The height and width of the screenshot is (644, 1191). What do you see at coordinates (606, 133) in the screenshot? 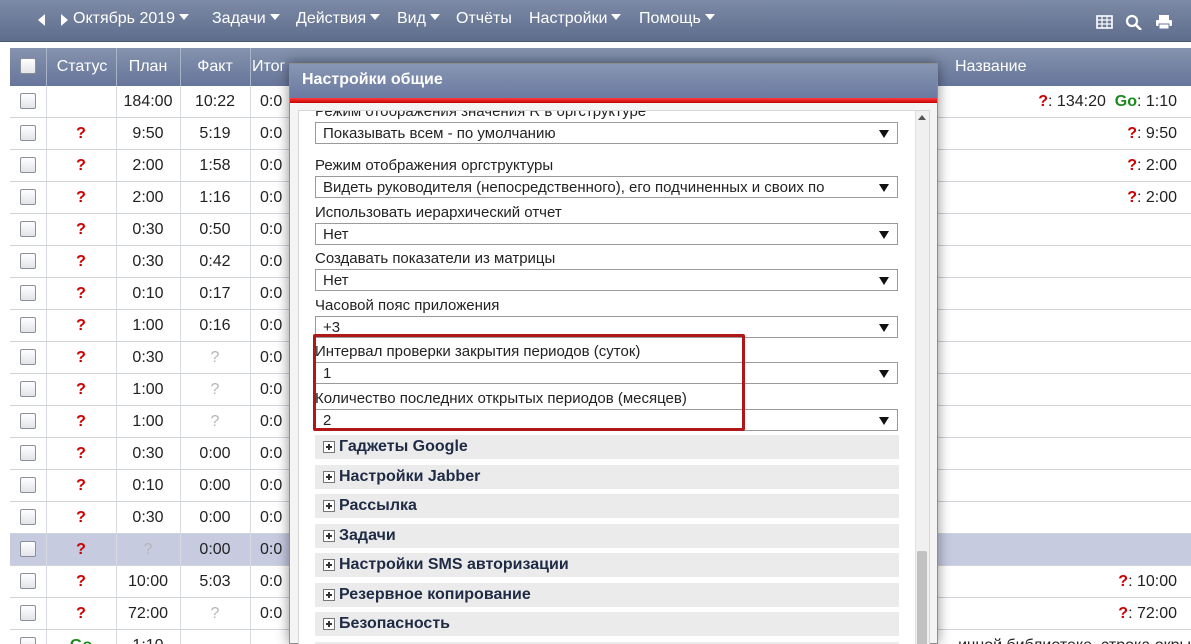
I see `setting-select: Показывать всем - по умолчанию` at bounding box center [606, 133].